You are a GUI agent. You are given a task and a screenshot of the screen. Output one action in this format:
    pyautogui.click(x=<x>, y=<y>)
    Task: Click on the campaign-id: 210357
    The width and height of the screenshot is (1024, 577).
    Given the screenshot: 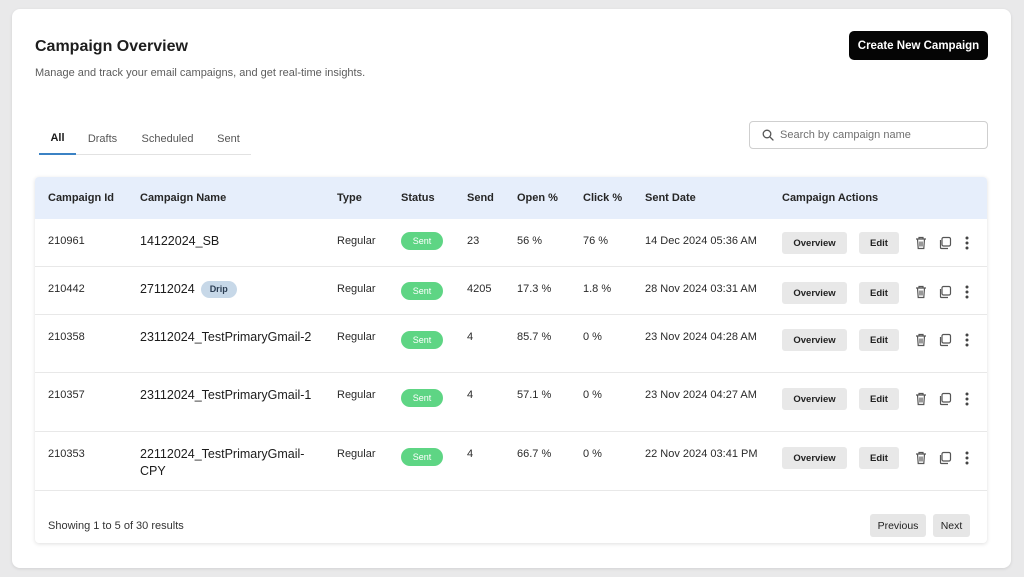 What is the action you would take?
    pyautogui.click(x=66, y=395)
    